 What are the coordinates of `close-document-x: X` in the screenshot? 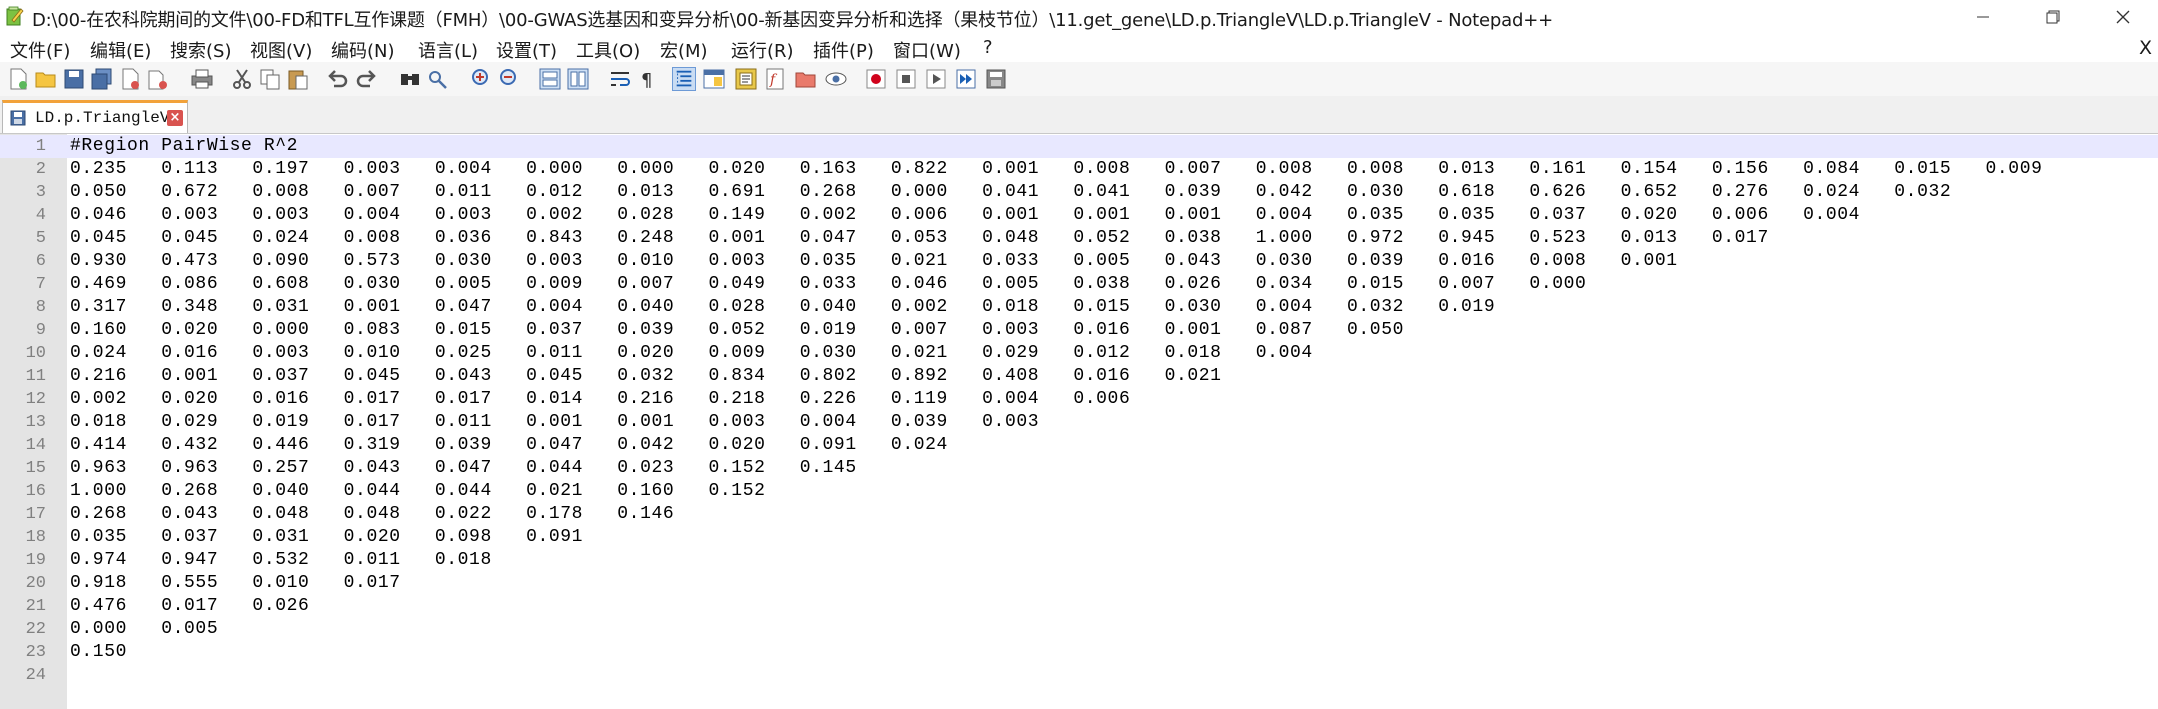 It's located at (2145, 48).